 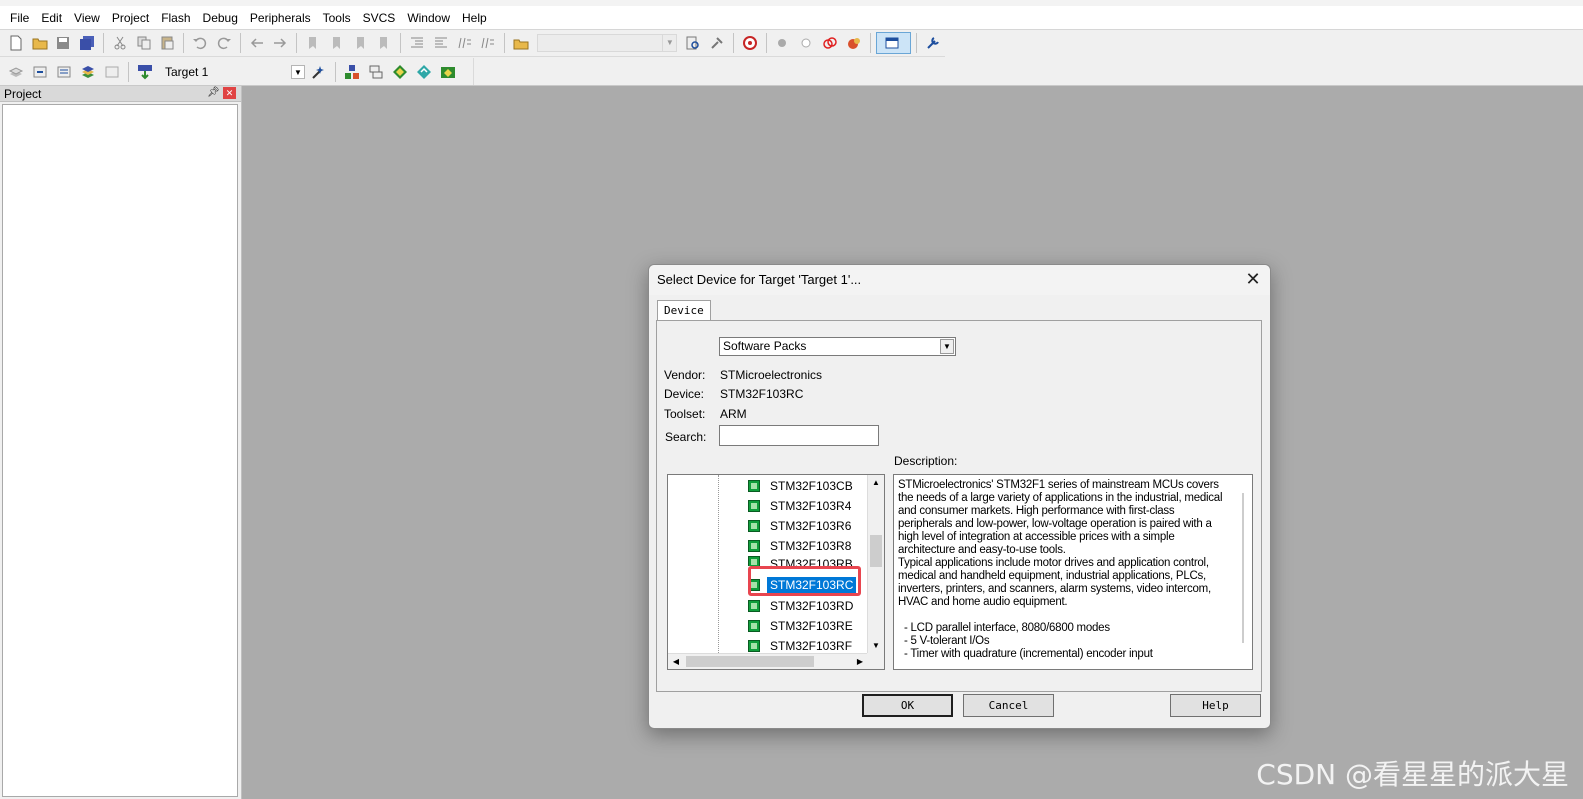 What do you see at coordinates (167, 43) in the screenshot?
I see `paste-icon` at bounding box center [167, 43].